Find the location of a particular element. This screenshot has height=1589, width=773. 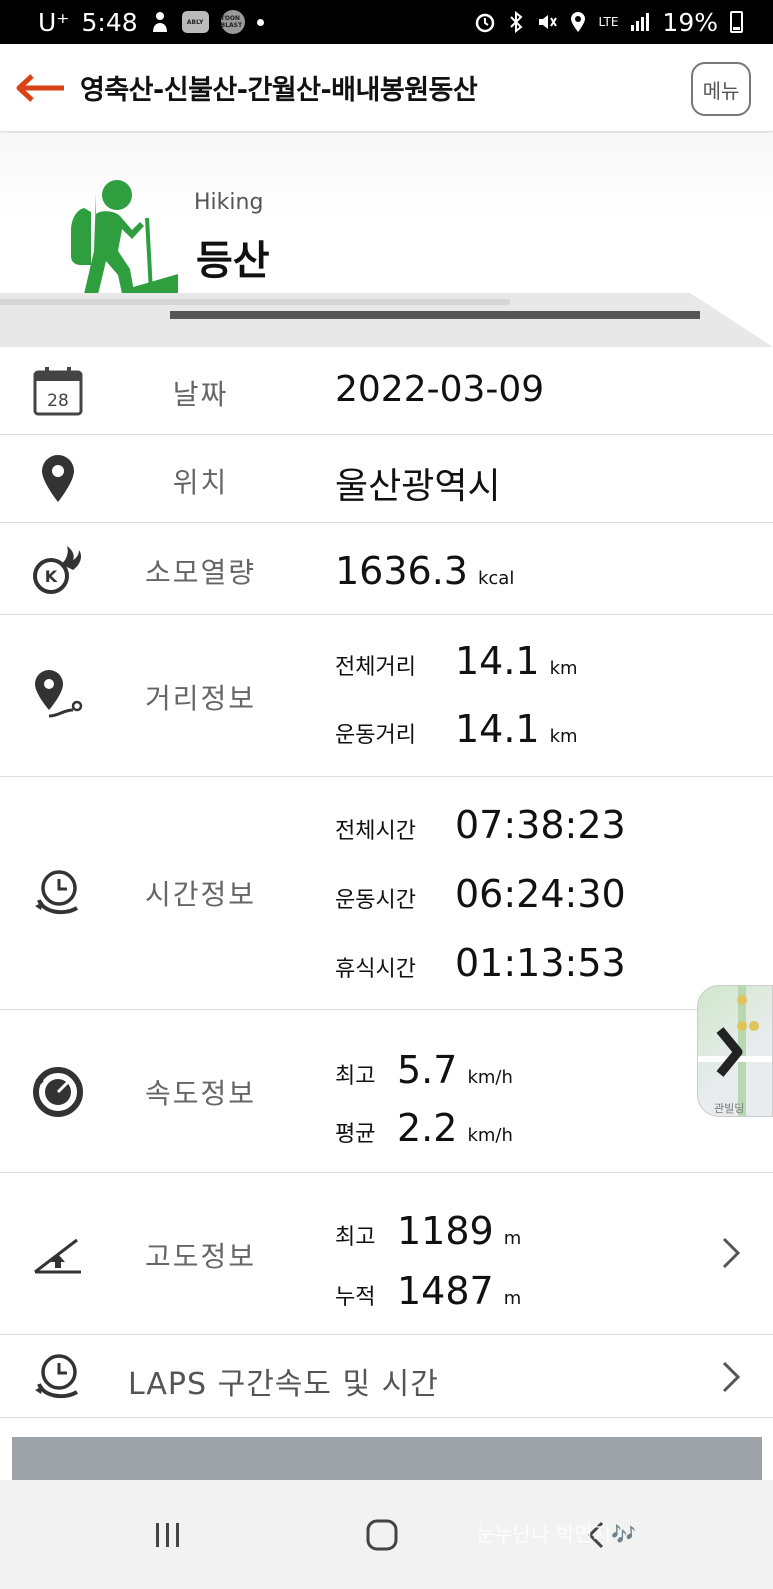

toonblast-app-icon: TOON BLAST is located at coordinates (232, 22).